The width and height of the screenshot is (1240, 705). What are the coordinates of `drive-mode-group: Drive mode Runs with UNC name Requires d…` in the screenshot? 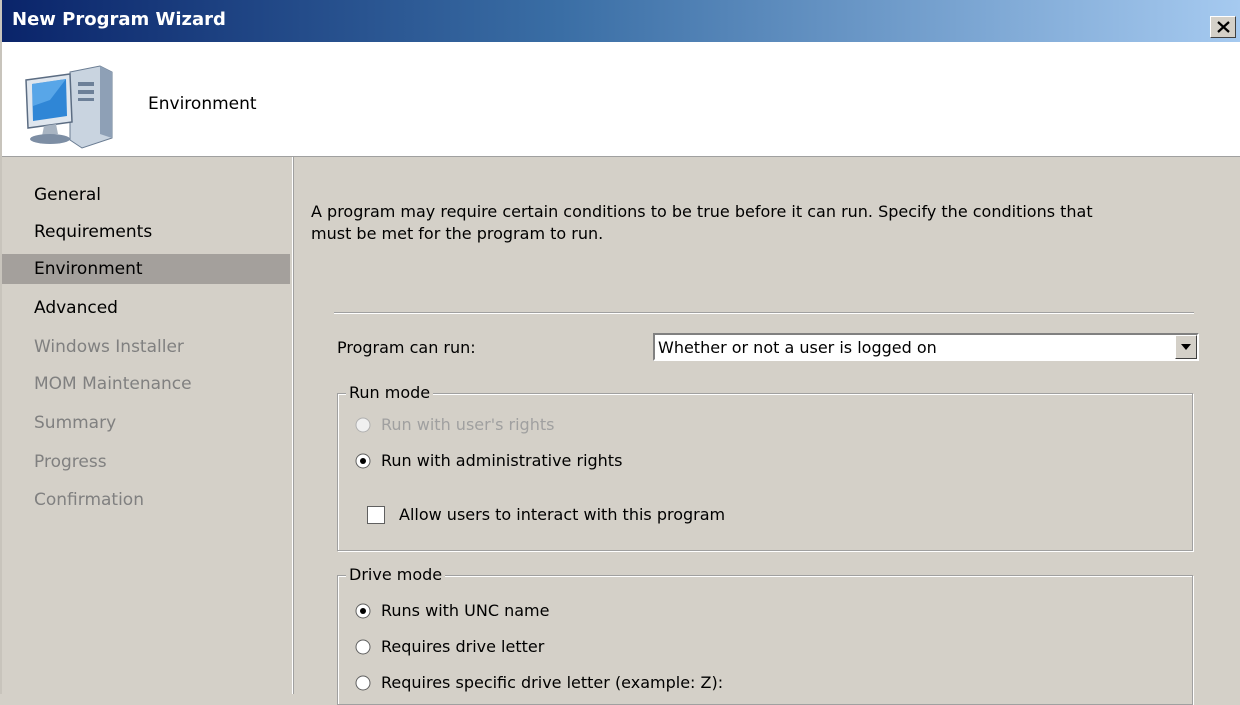 It's located at (765, 635).